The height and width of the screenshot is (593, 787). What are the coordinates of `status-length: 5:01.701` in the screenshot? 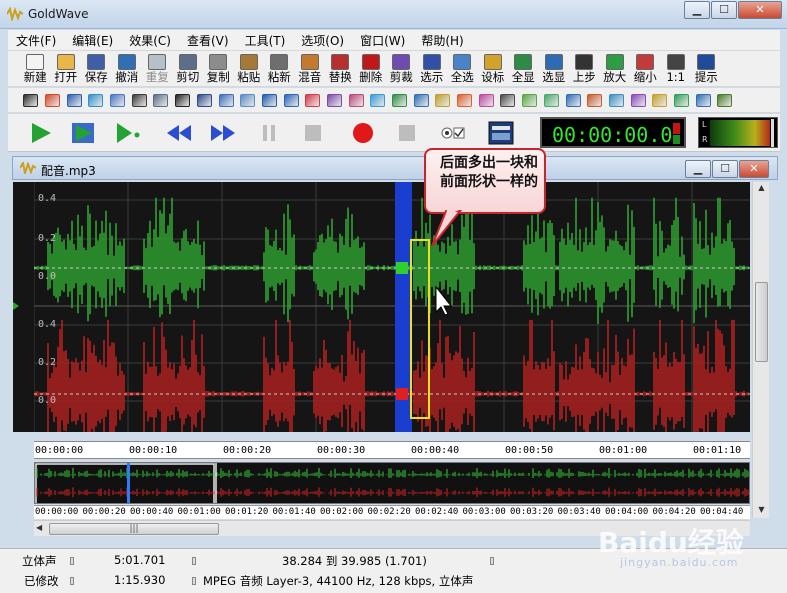 It's located at (140, 560).